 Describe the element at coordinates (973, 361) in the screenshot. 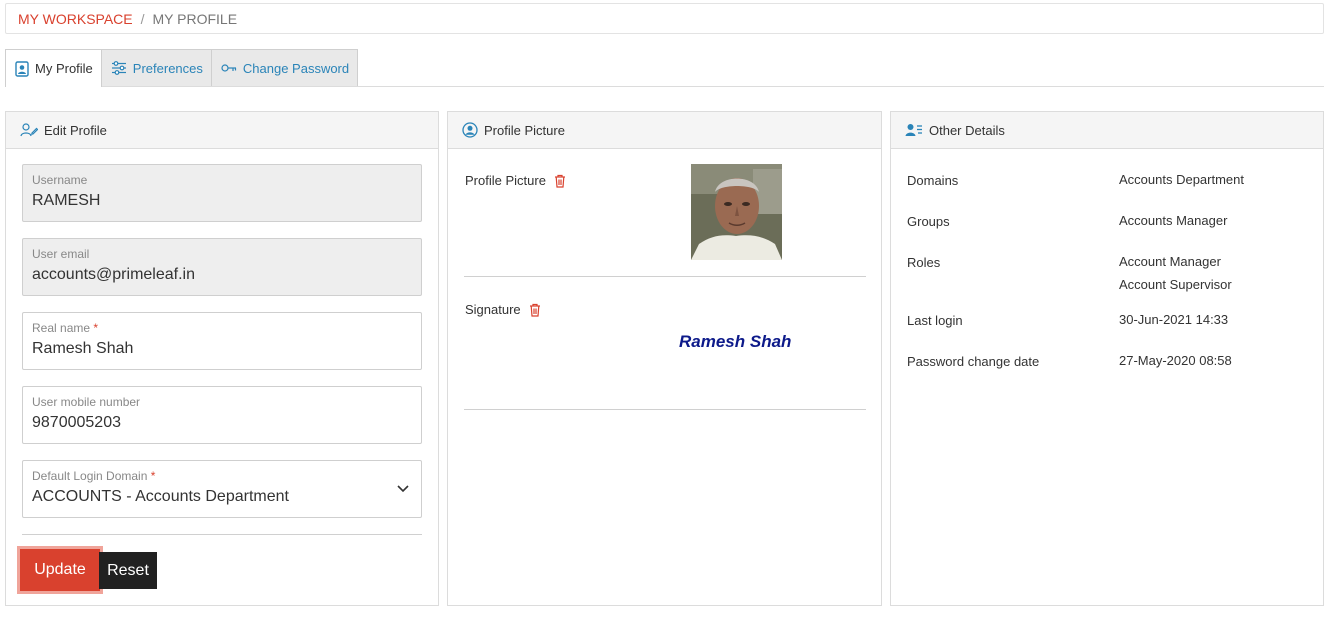

I see `password-change-label: Password change date` at that location.